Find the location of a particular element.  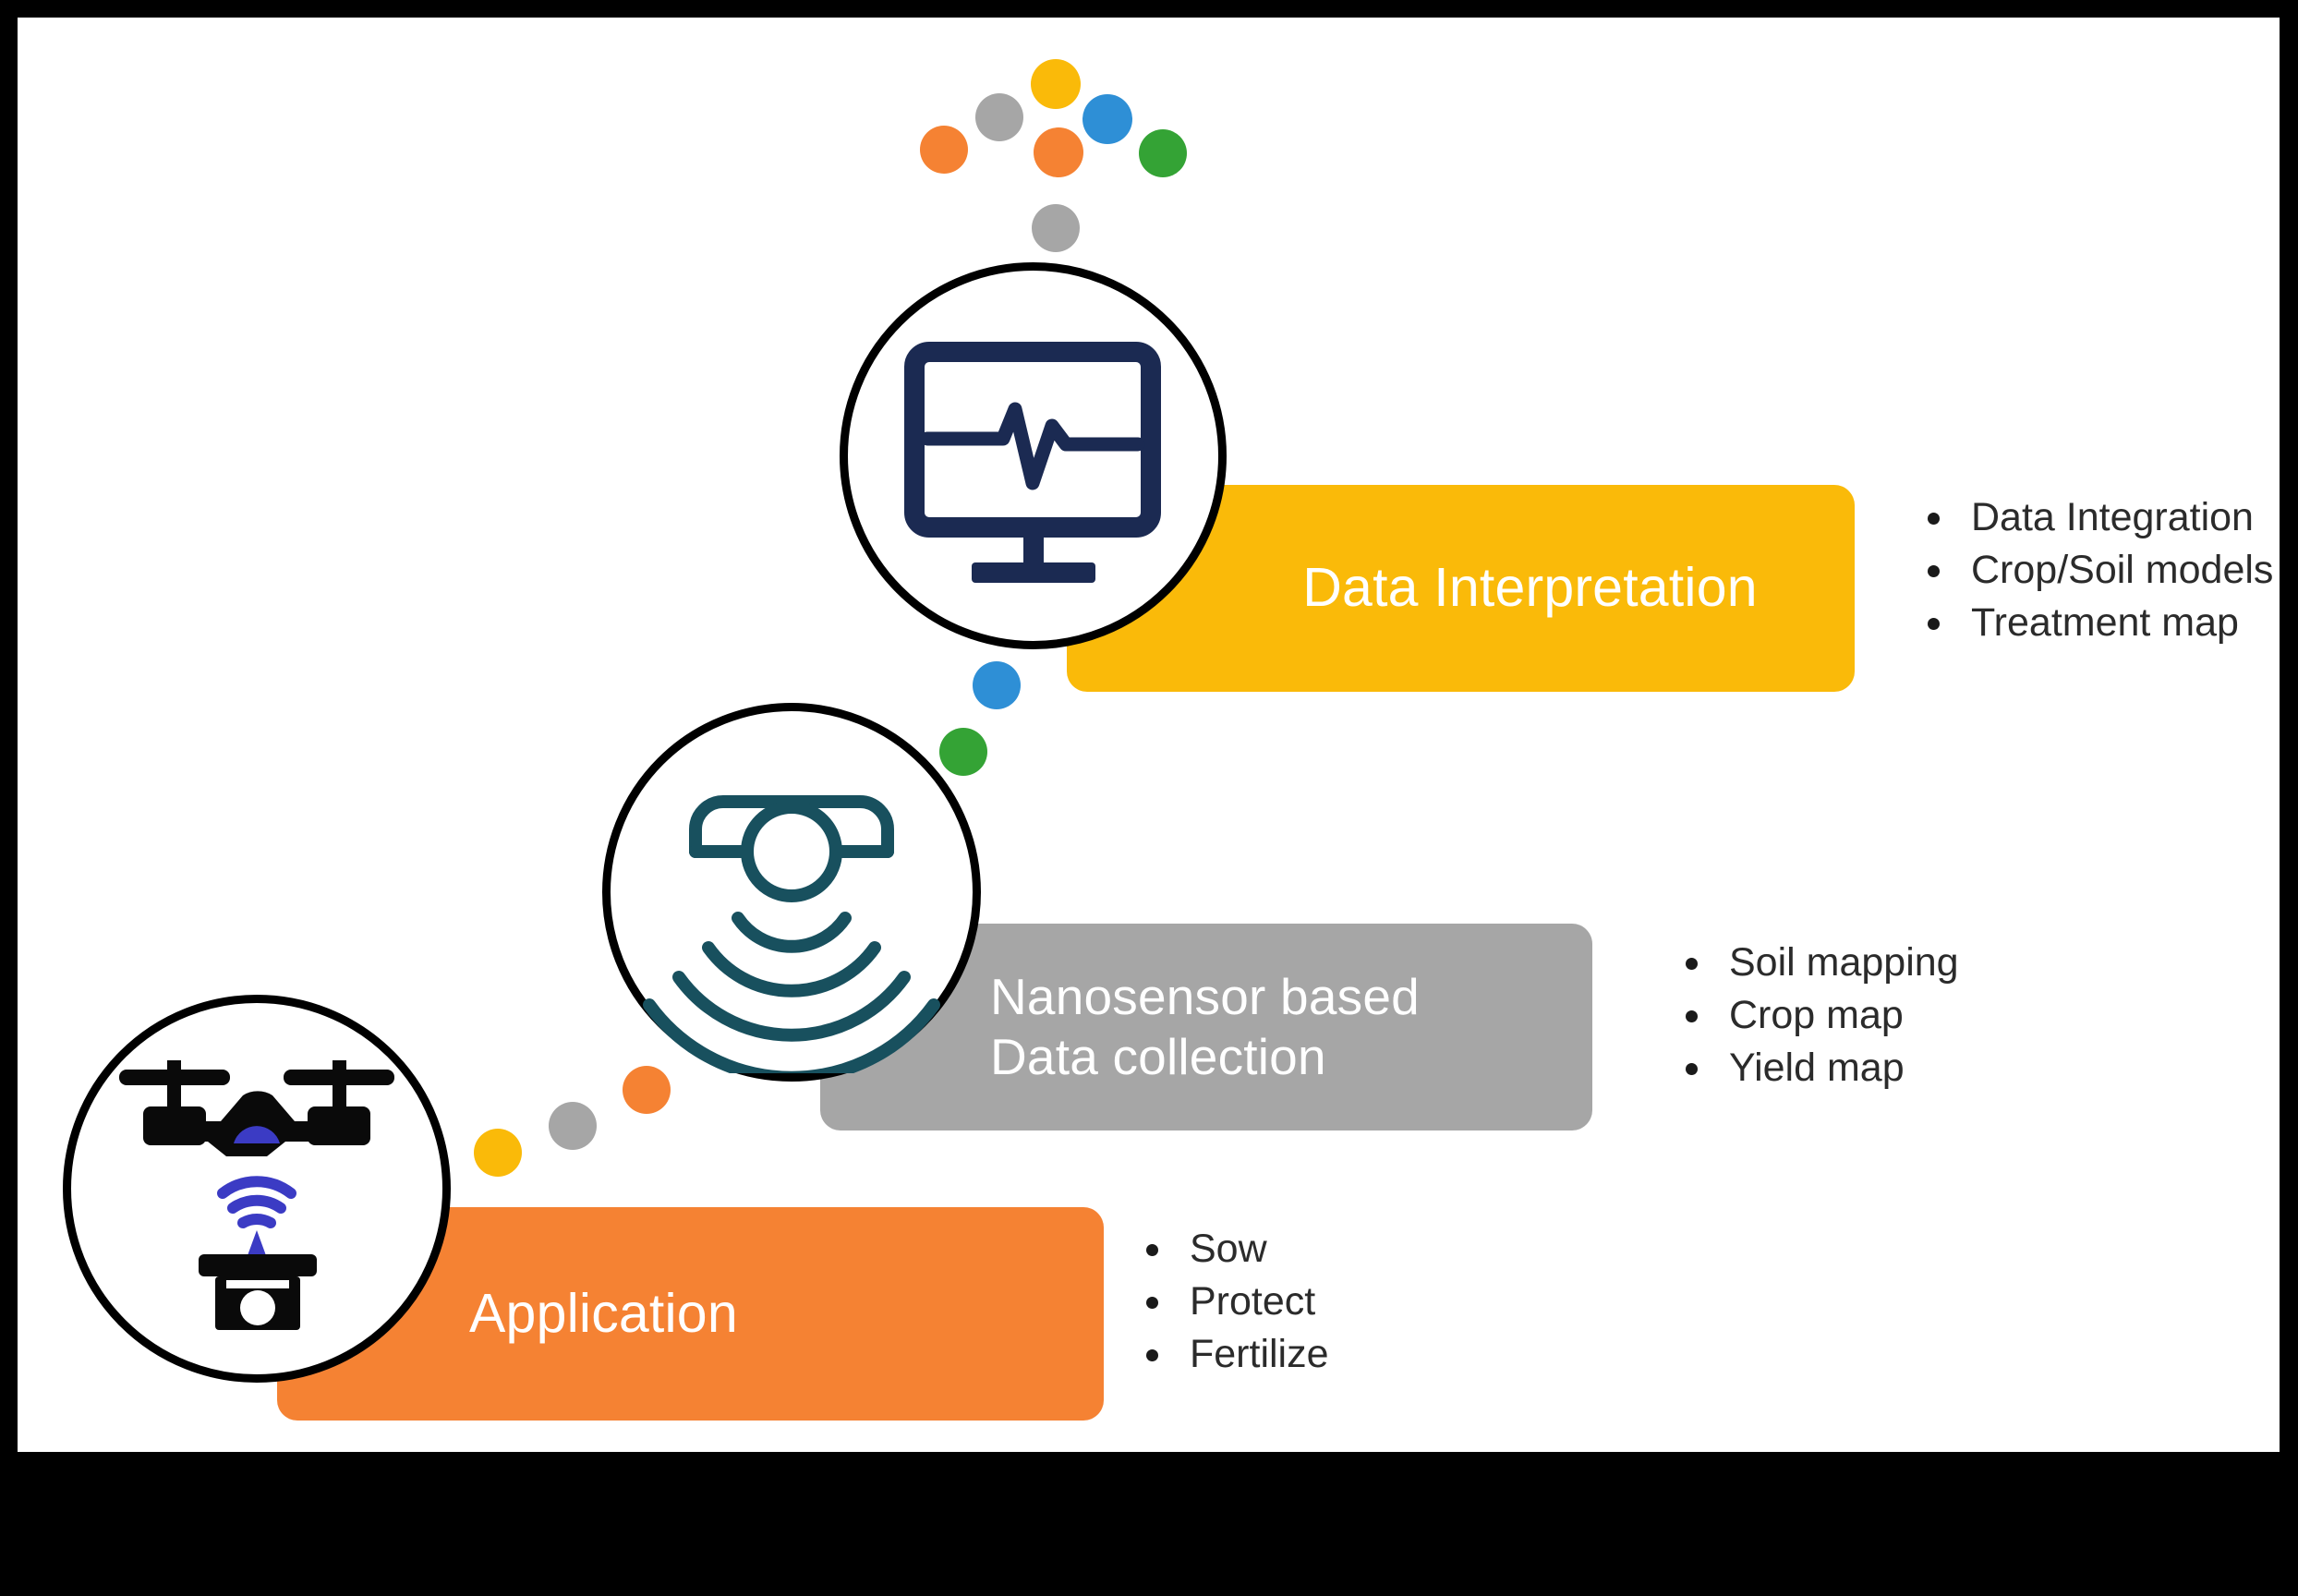

nanosensor-signal-icon is located at coordinates (792, 934).